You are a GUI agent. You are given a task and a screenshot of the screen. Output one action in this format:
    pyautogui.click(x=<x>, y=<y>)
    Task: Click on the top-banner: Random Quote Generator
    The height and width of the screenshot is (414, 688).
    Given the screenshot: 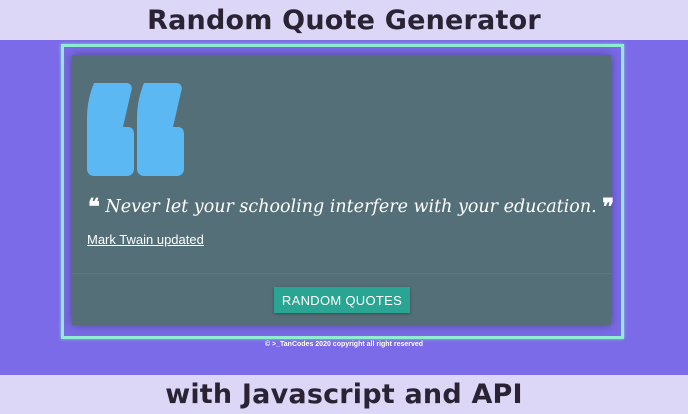 What is the action you would take?
    pyautogui.click(x=344, y=20)
    